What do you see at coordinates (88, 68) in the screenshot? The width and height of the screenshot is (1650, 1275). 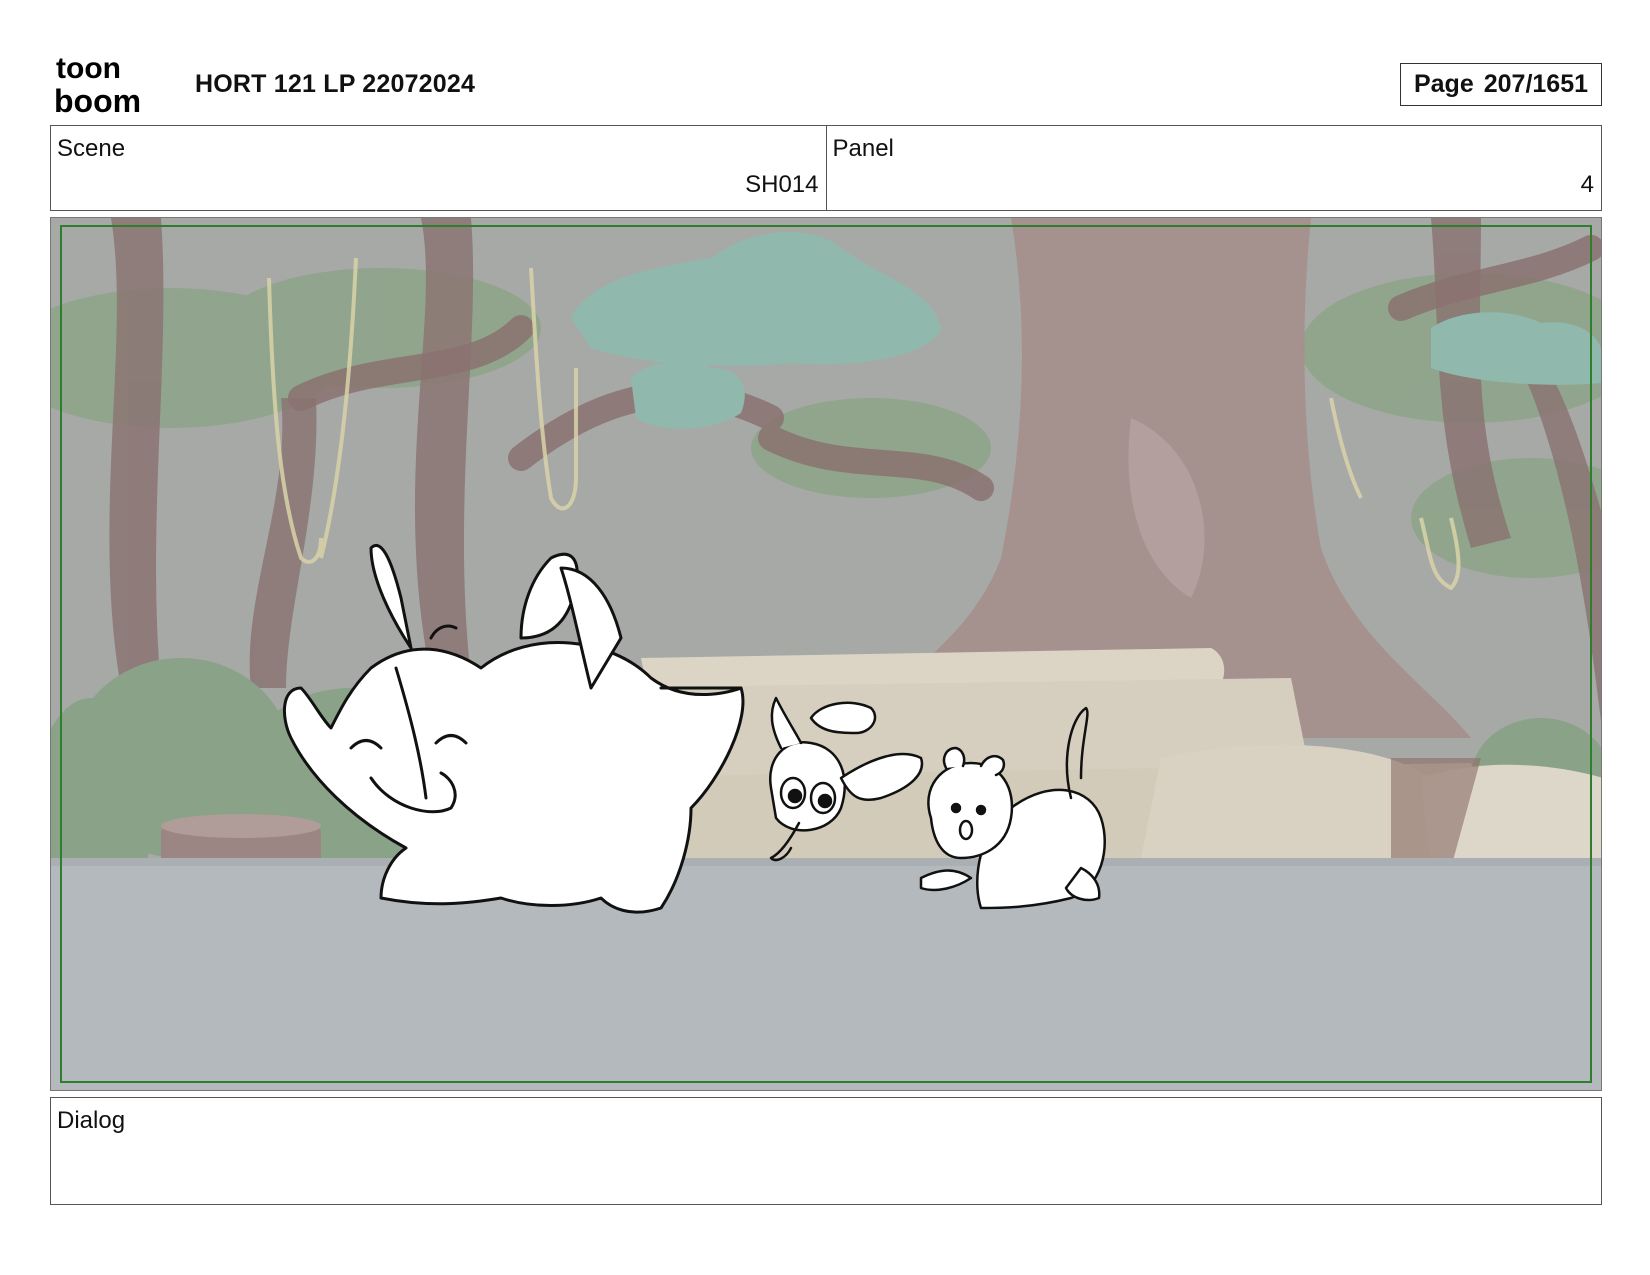 I see `logo-text-top: toon` at bounding box center [88, 68].